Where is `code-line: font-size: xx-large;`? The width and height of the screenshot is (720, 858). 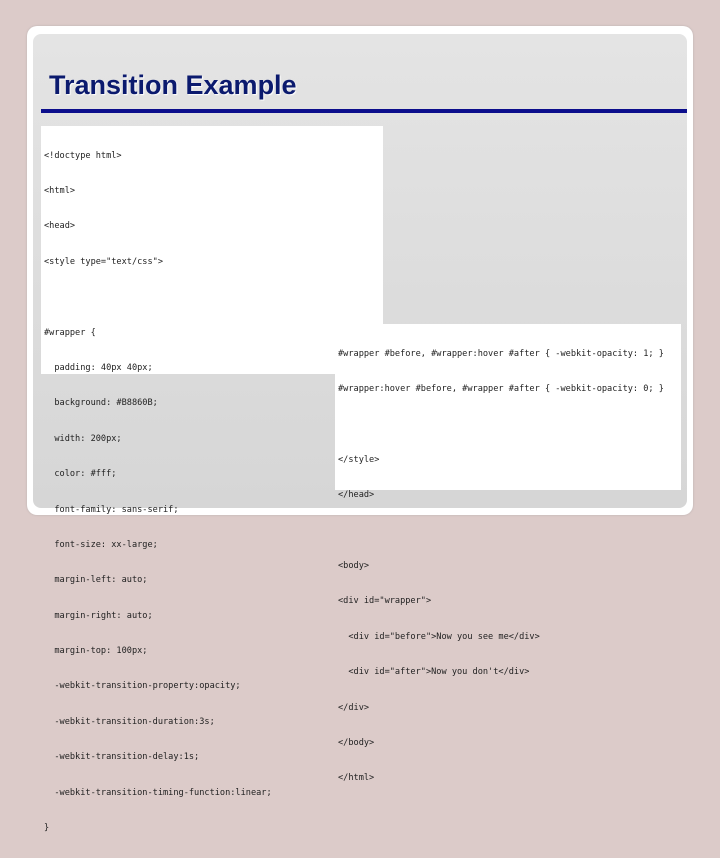 code-line: font-size: xx-large; is located at coordinates (101, 544).